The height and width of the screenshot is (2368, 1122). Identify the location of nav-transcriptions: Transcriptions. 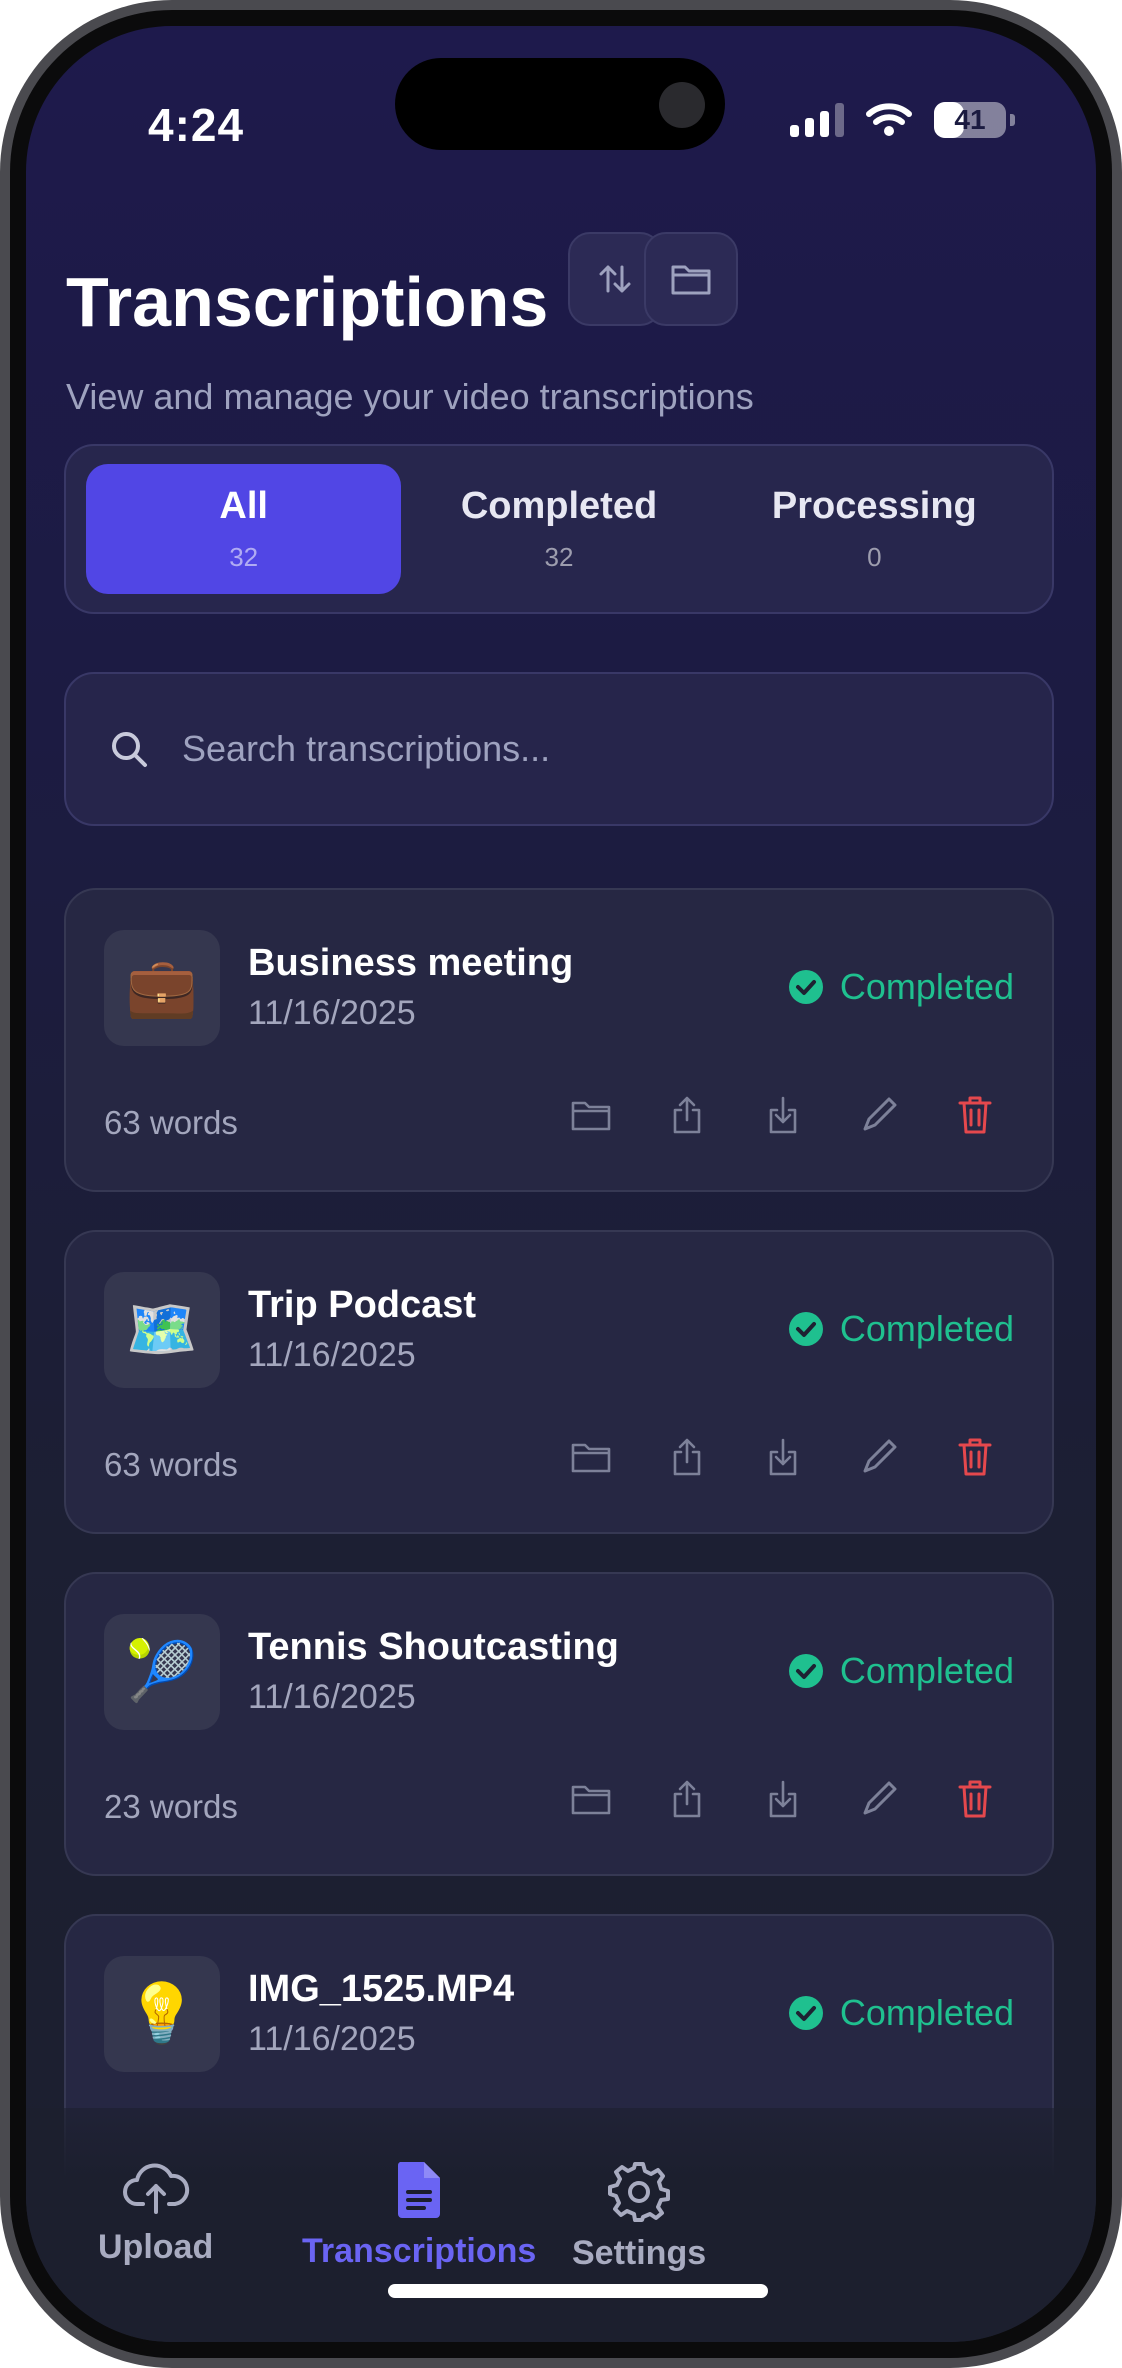
(419, 2215).